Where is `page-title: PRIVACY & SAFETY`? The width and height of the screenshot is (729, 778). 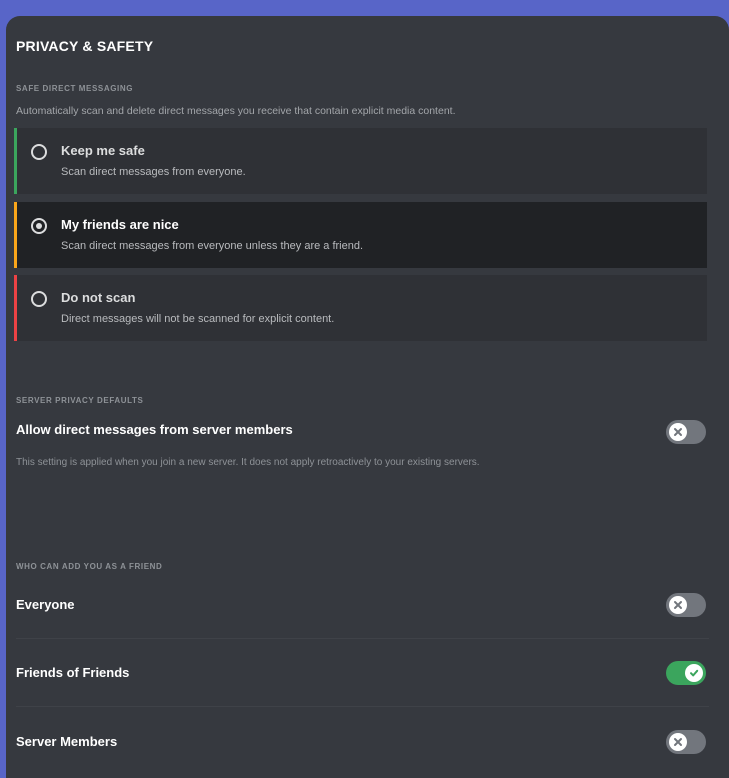
page-title: PRIVACY & SAFETY is located at coordinates (85, 46).